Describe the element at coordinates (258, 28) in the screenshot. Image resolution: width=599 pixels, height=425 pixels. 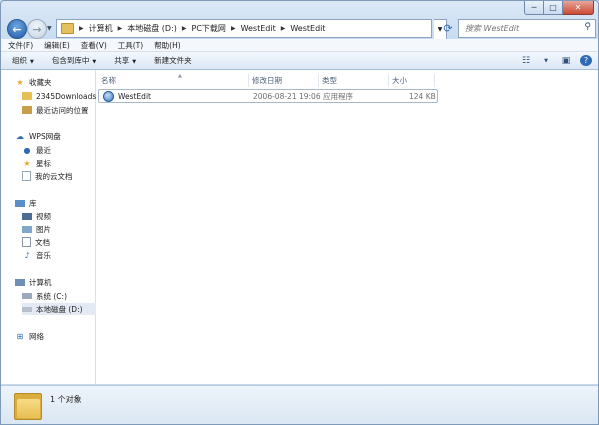
I see `breadcrumb-westedit-parent: WestEdit` at that location.